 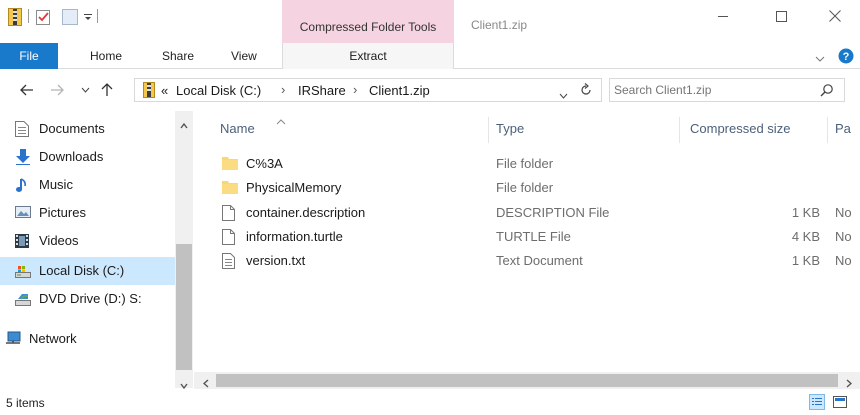 I want to click on close-button, so click(x=835, y=16).